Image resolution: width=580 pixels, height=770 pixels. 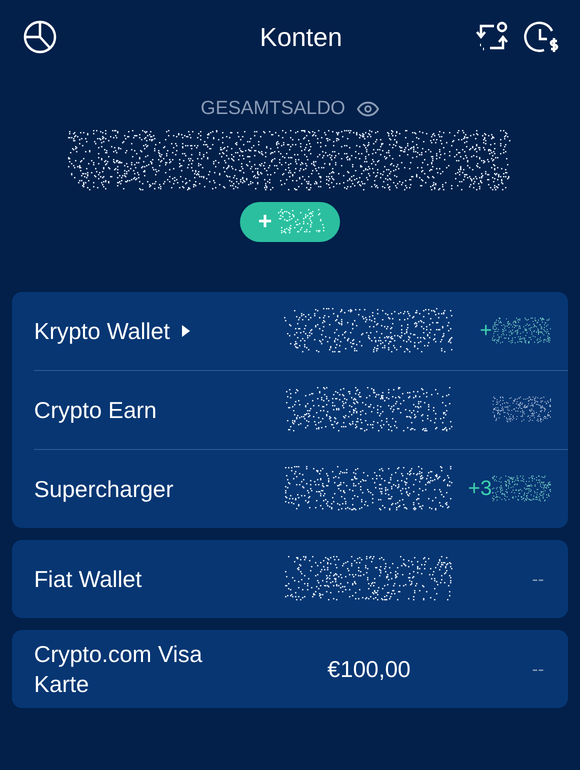 What do you see at coordinates (480, 489) in the screenshot?
I see `change-prefix: +3` at bounding box center [480, 489].